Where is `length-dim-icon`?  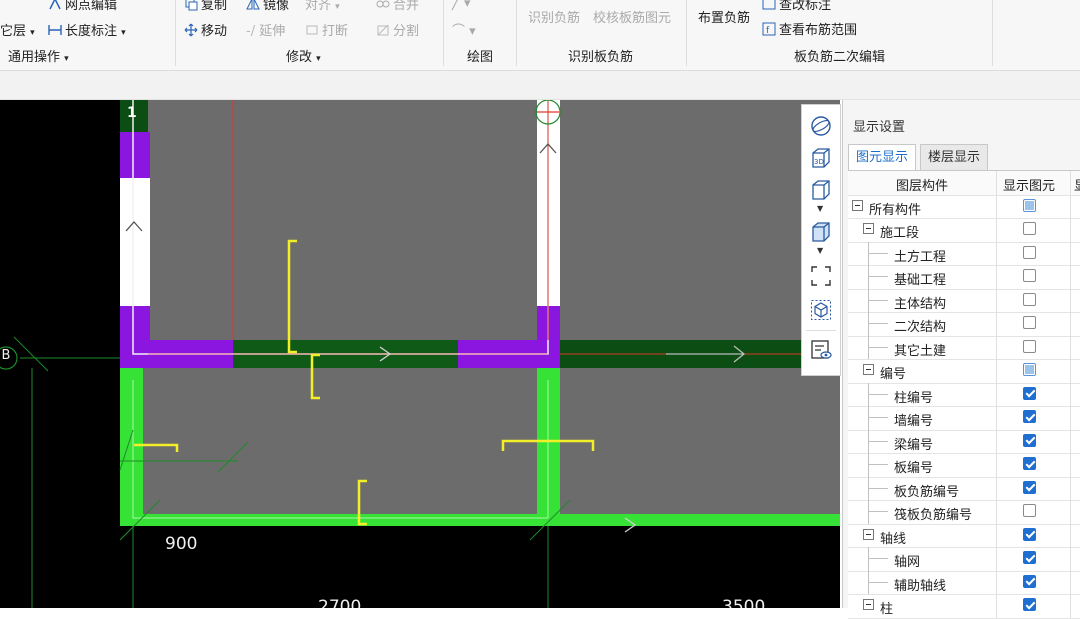 length-dim-icon is located at coordinates (55, 30).